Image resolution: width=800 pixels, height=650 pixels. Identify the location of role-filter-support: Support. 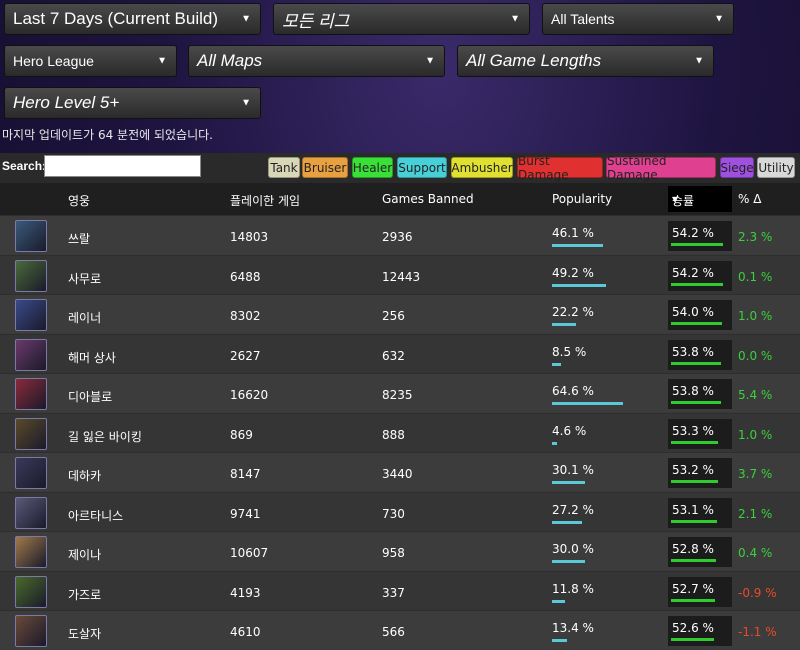
(422, 167).